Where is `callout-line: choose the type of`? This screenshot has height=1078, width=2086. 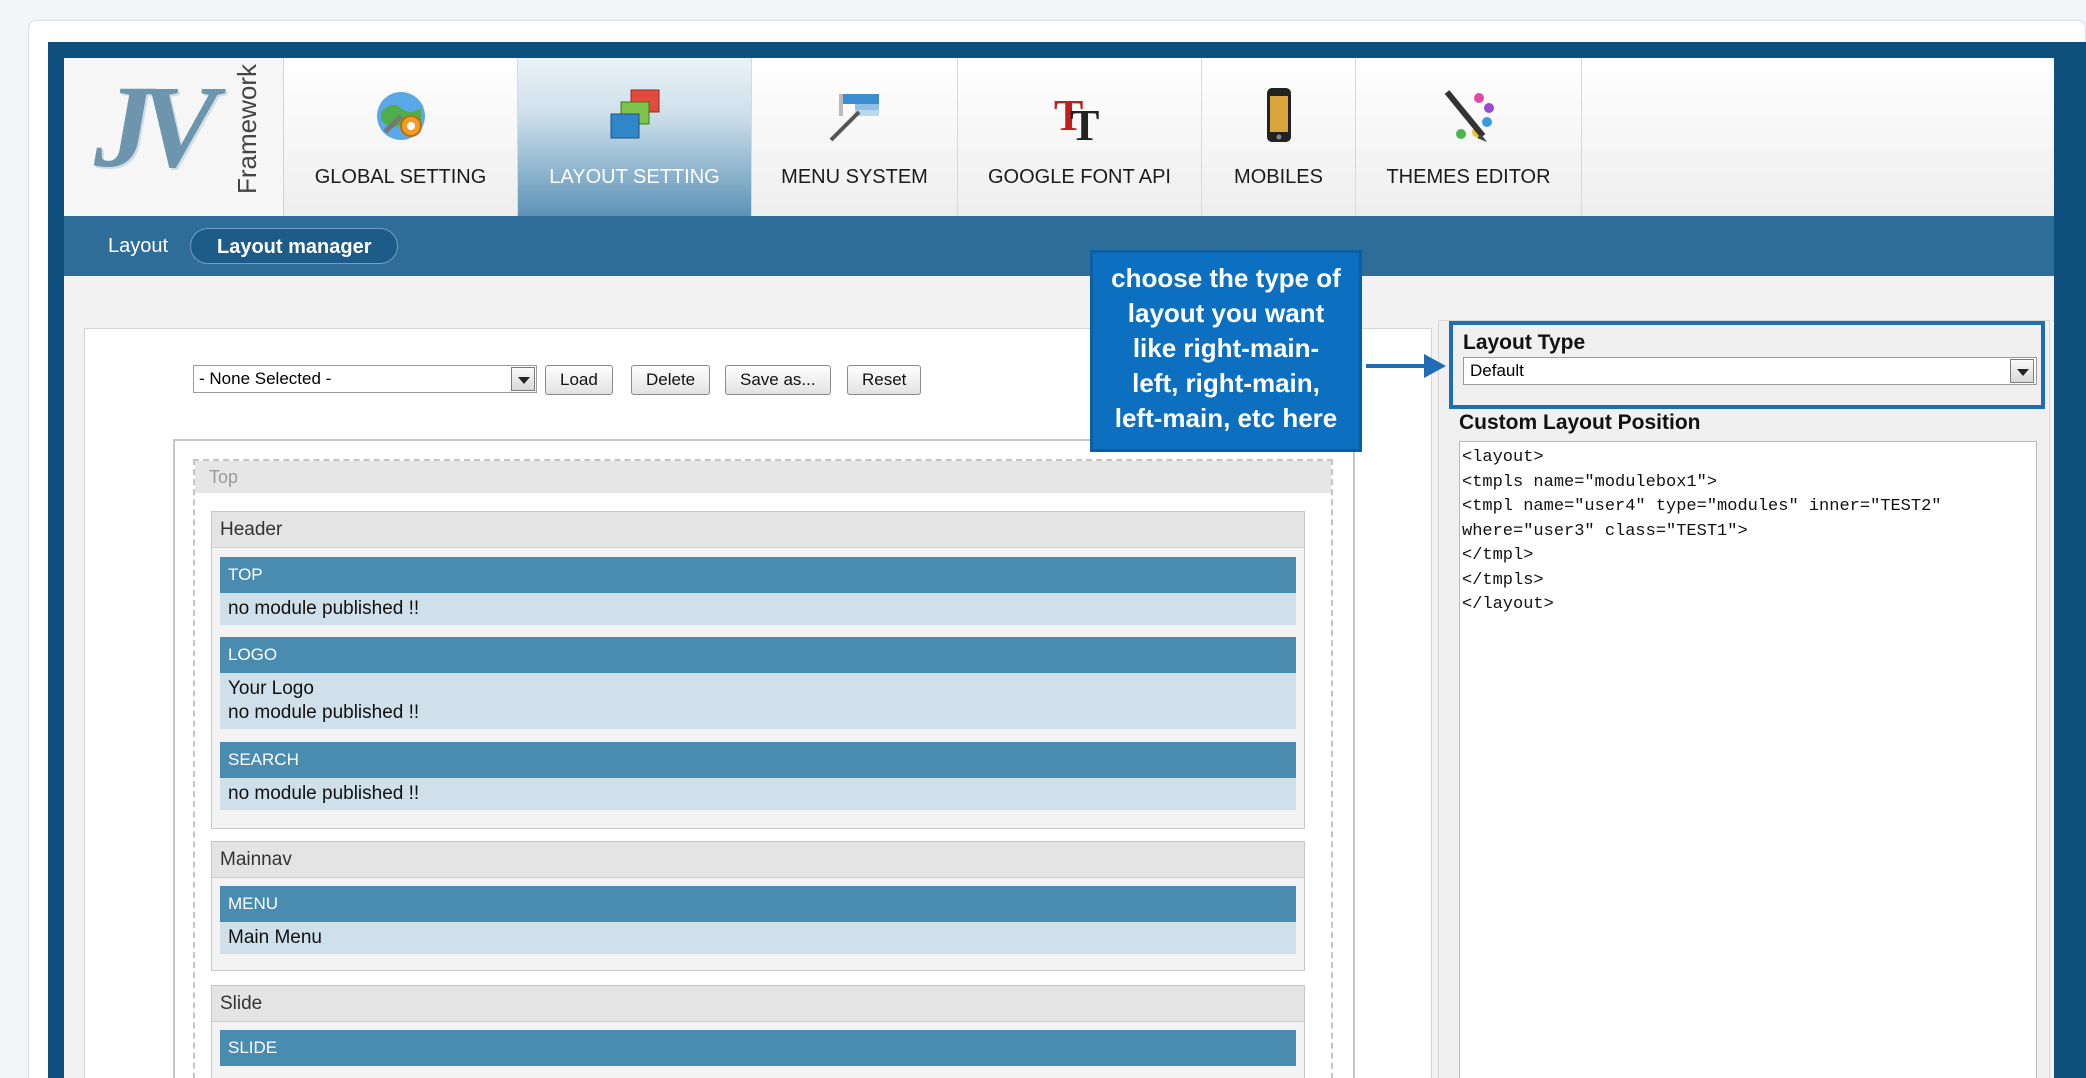 callout-line: choose the type of is located at coordinates (1226, 278).